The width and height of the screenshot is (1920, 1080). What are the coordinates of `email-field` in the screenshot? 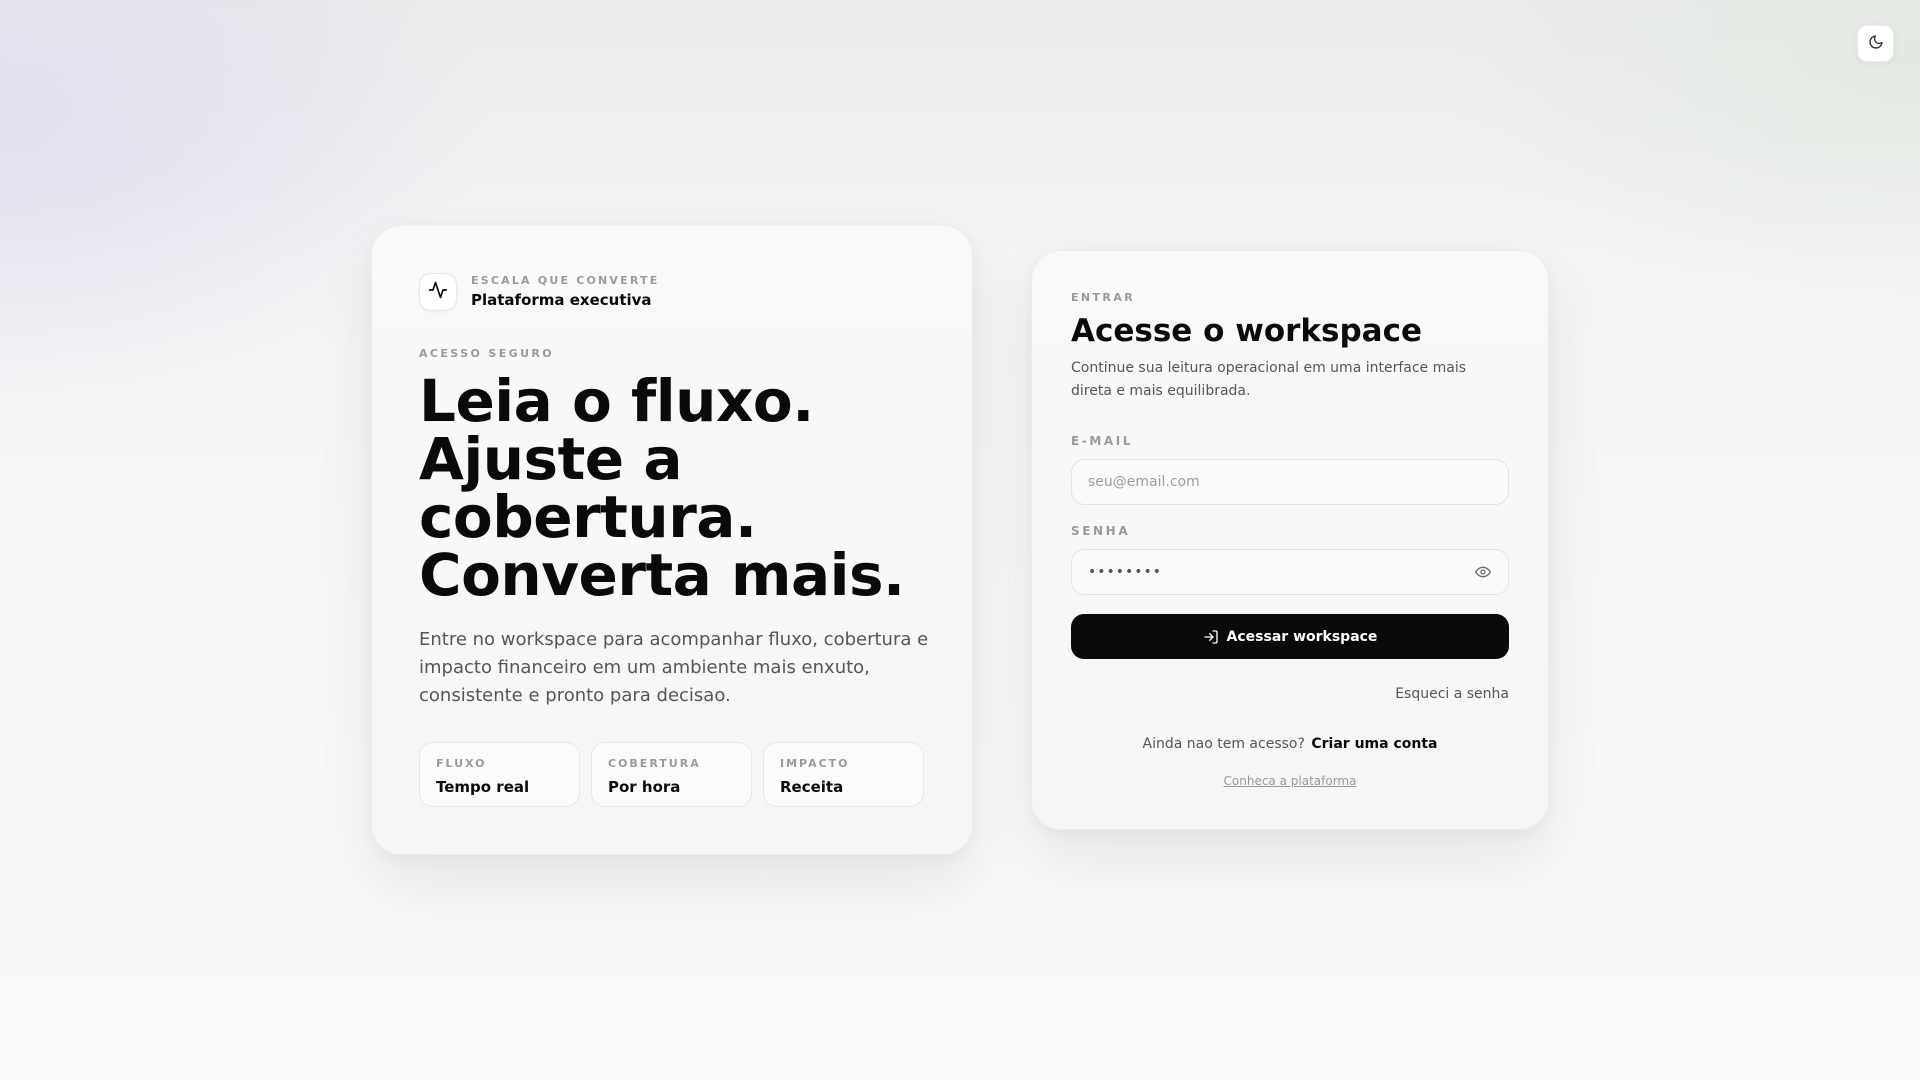 It's located at (1290, 482).